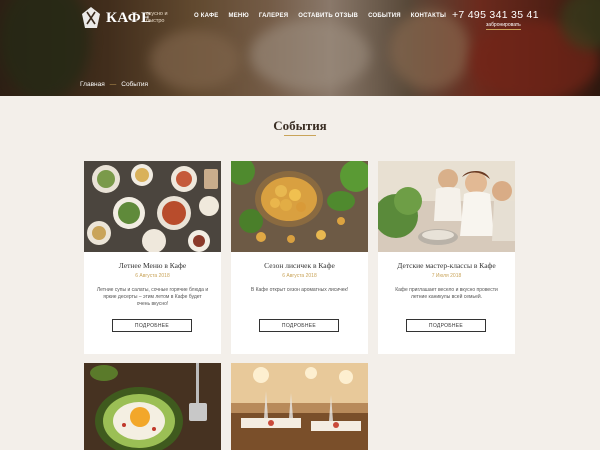  Describe the element at coordinates (135, 84) in the screenshot. I see `breadcrumb-current: События` at that location.